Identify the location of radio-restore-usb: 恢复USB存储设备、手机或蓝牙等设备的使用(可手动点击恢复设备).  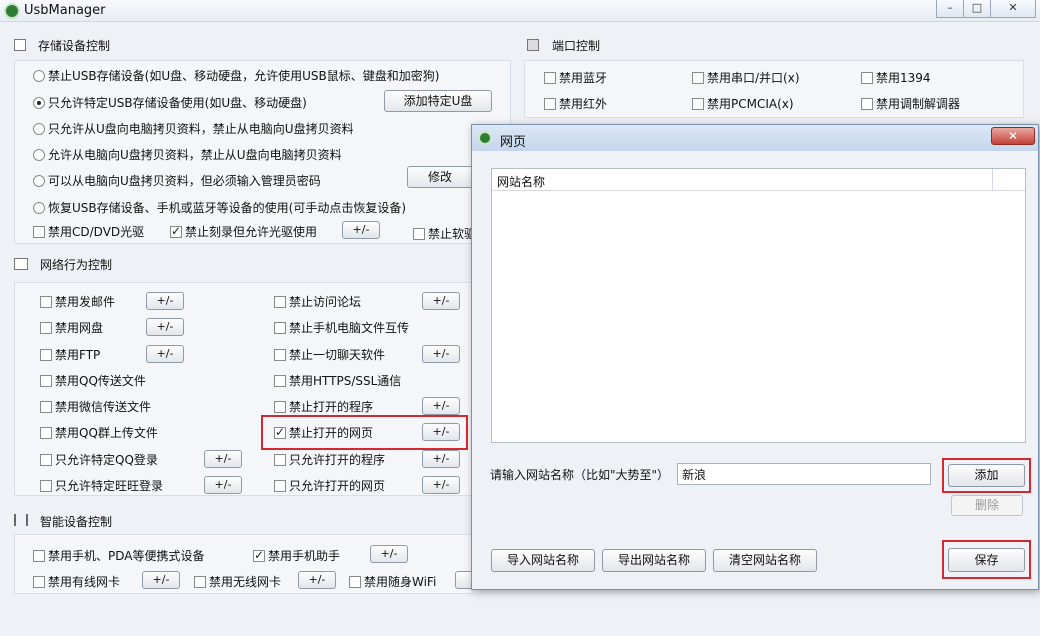
(219, 207).